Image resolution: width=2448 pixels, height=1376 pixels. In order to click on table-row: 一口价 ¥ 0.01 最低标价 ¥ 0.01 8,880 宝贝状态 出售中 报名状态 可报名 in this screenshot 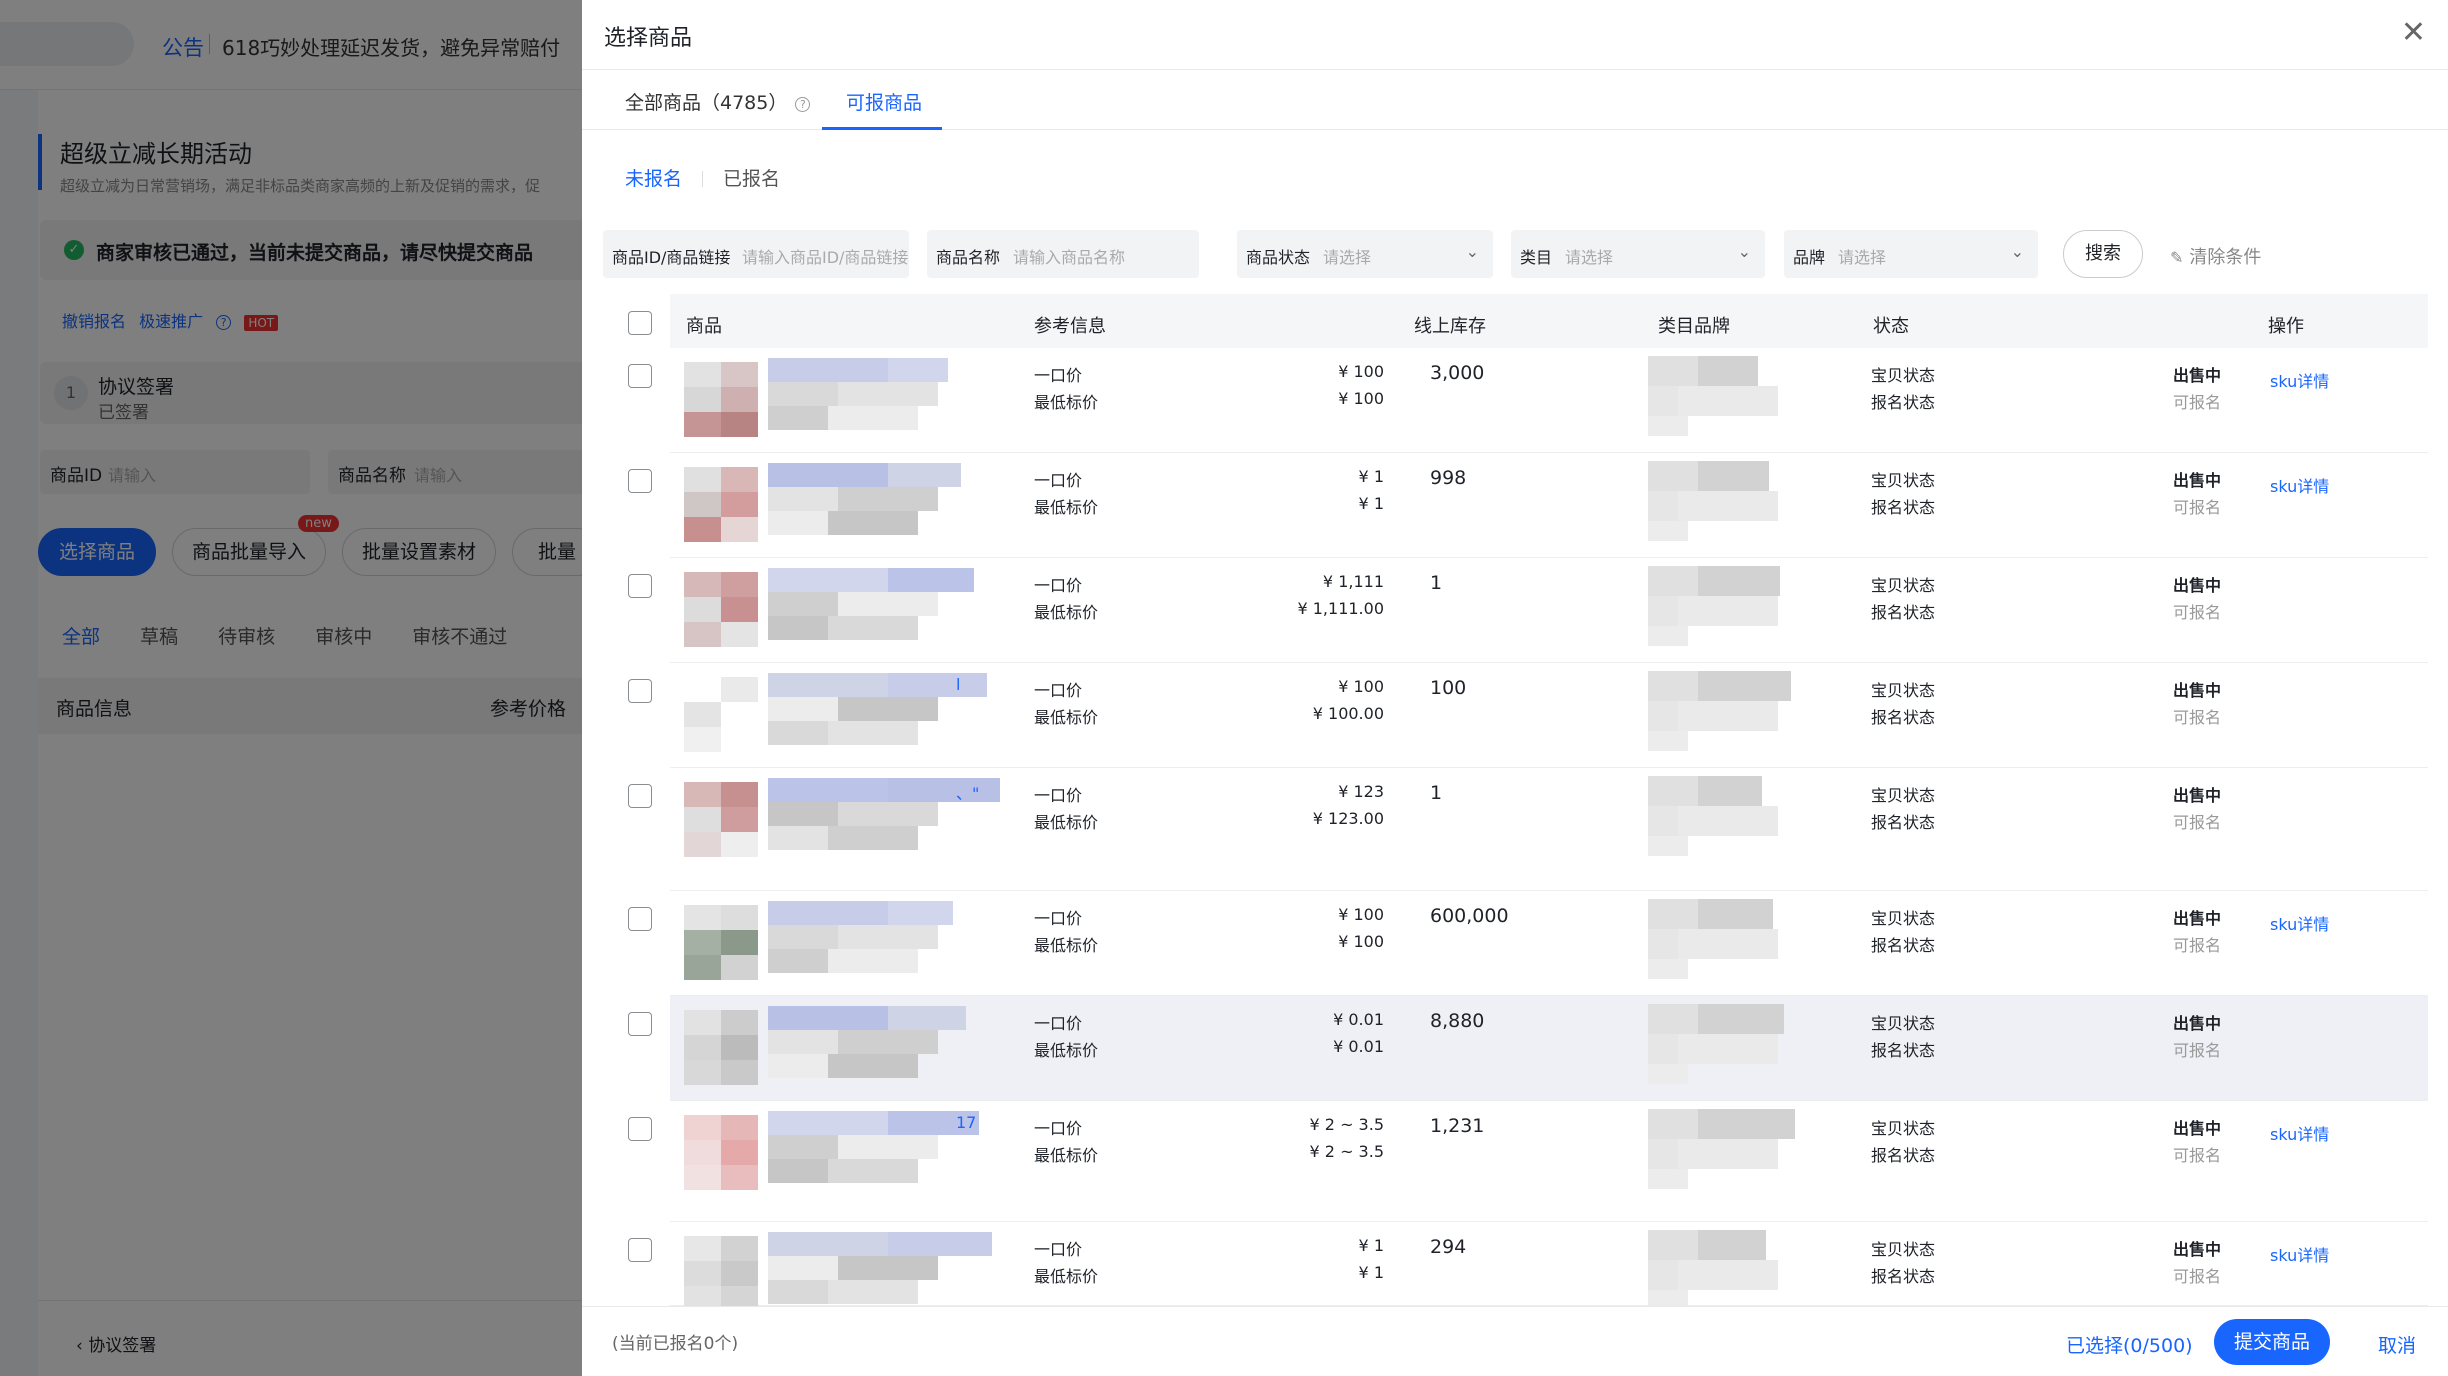, I will do `click(1517, 1048)`.